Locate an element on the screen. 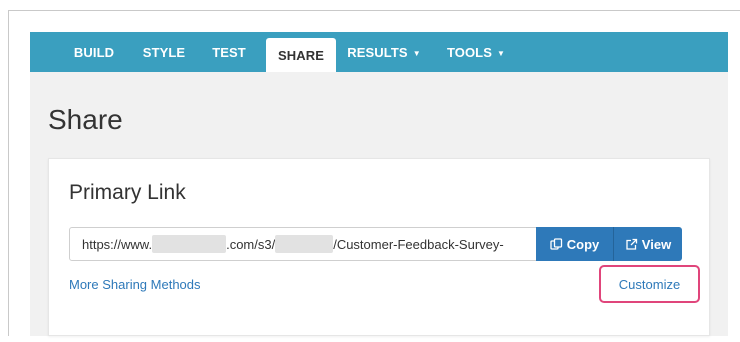 The width and height of the screenshot is (740, 342). tab-test: TEST is located at coordinates (229, 52).